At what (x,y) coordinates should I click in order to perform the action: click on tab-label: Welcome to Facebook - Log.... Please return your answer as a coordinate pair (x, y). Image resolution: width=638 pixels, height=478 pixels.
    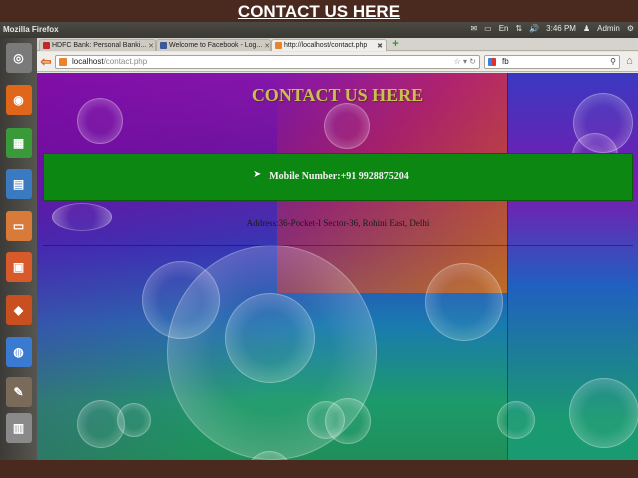
    Looking at the image, I should click on (216, 45).